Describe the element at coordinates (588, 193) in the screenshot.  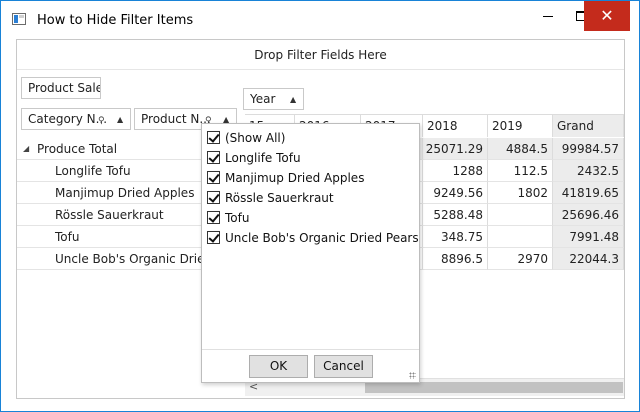
I see `grand-total-cell: 41819.65` at that location.